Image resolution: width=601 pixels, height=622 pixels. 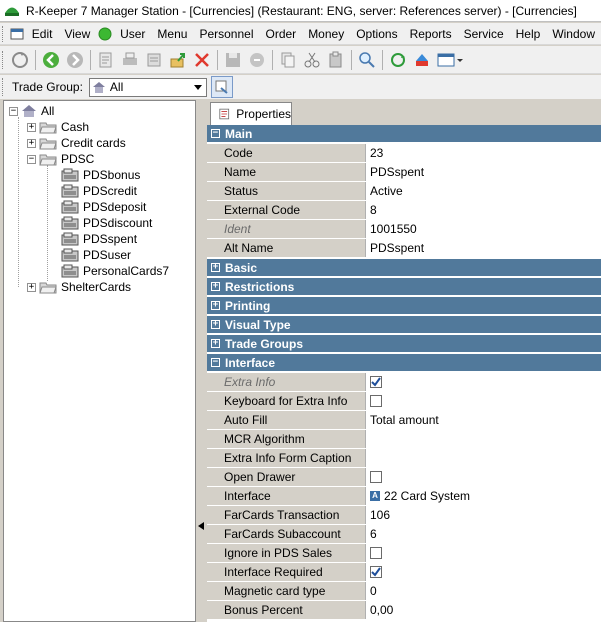 I want to click on prop-value: 106, so click(x=483, y=515).